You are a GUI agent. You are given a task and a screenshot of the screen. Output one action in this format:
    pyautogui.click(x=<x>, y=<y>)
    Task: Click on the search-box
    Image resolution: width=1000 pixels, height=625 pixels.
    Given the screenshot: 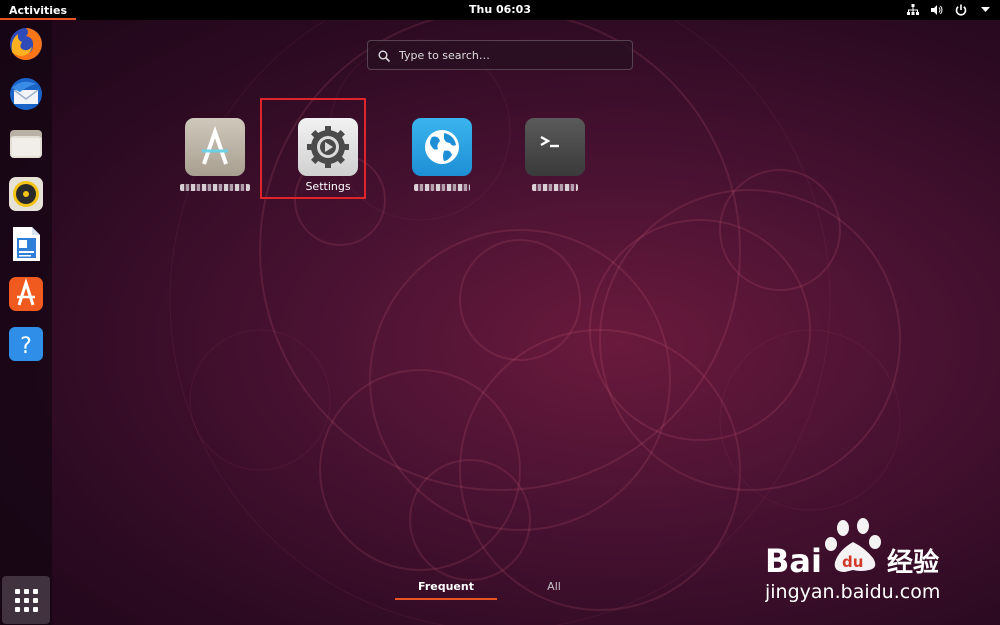 What is the action you would take?
    pyautogui.click(x=500, y=55)
    